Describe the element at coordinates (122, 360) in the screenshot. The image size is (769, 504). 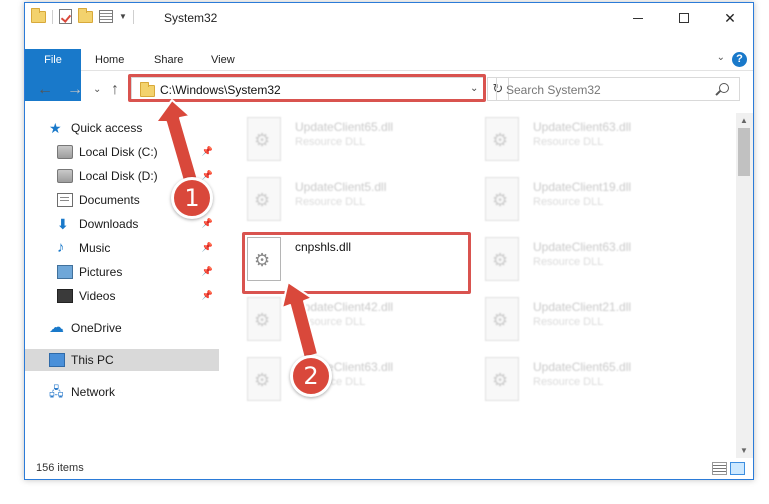
I see `sidebar-item-this-pc: This PC` at that location.